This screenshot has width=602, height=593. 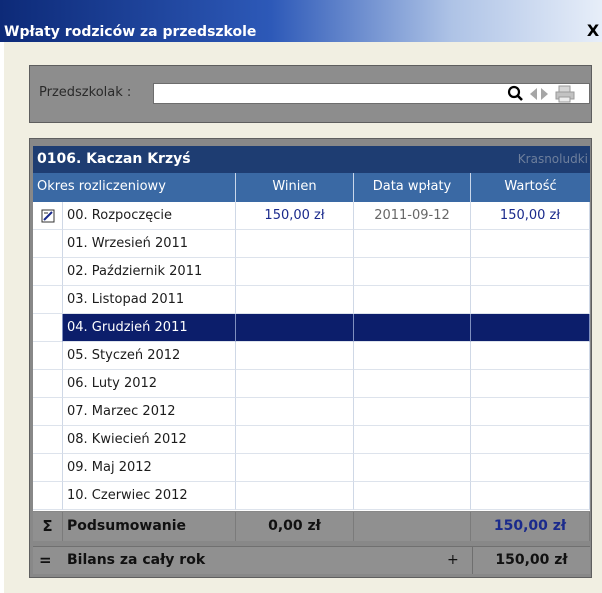 I want to click on table-row-selected: 04. Grudzień 2011, so click(x=311, y=328).